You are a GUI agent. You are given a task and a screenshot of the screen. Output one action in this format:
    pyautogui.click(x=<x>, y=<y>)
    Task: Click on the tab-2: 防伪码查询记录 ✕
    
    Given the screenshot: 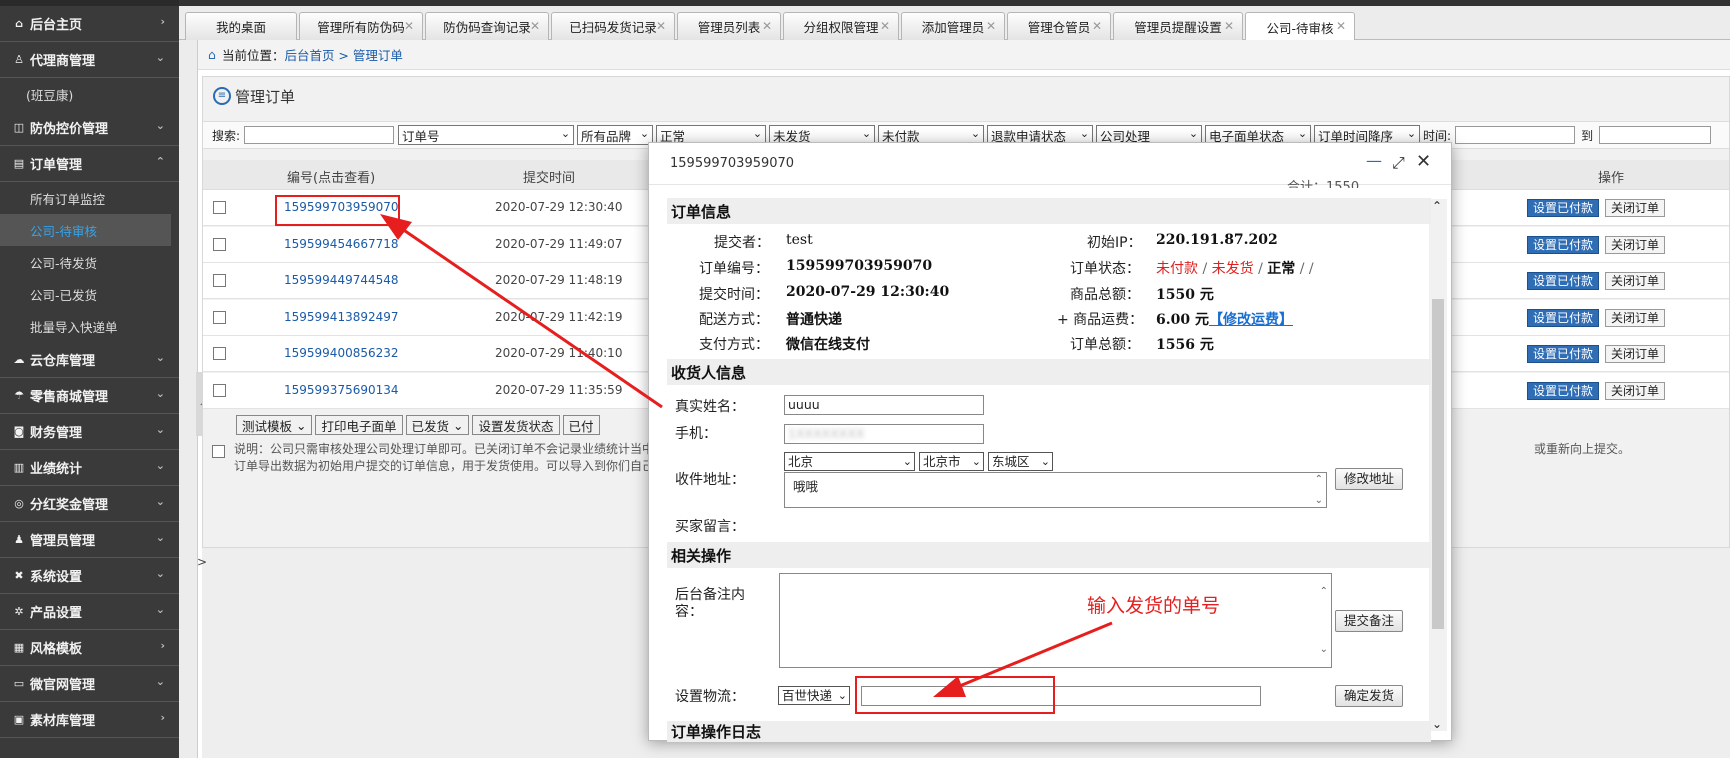 What is the action you would take?
    pyautogui.click(x=487, y=26)
    